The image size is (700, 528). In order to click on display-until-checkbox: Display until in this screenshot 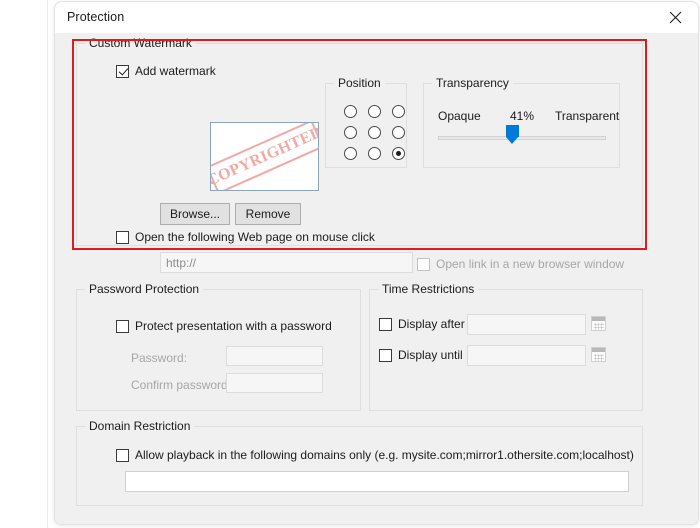, I will do `click(421, 355)`.